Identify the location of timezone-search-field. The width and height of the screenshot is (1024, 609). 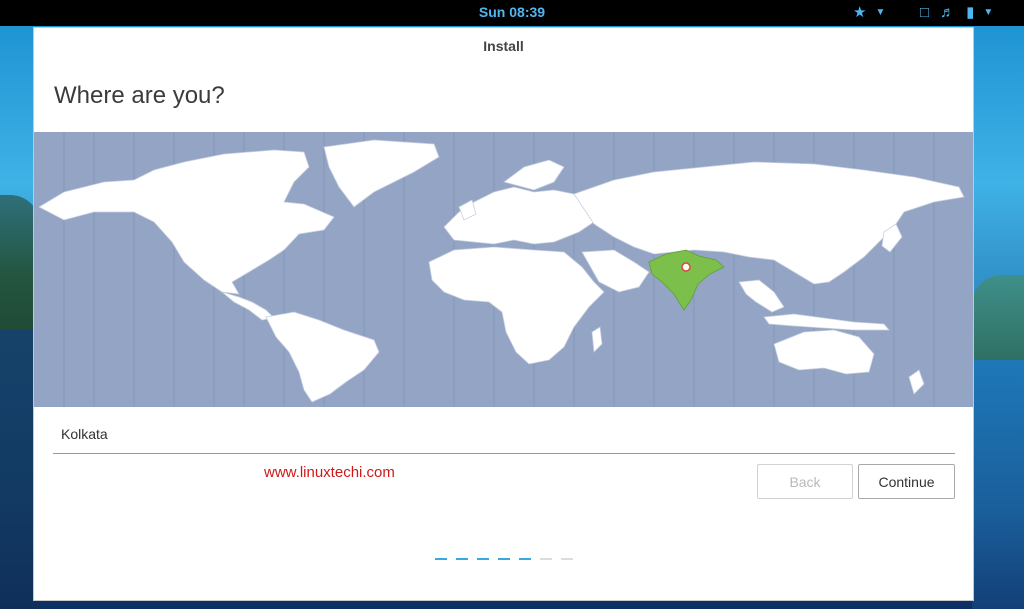
(504, 437).